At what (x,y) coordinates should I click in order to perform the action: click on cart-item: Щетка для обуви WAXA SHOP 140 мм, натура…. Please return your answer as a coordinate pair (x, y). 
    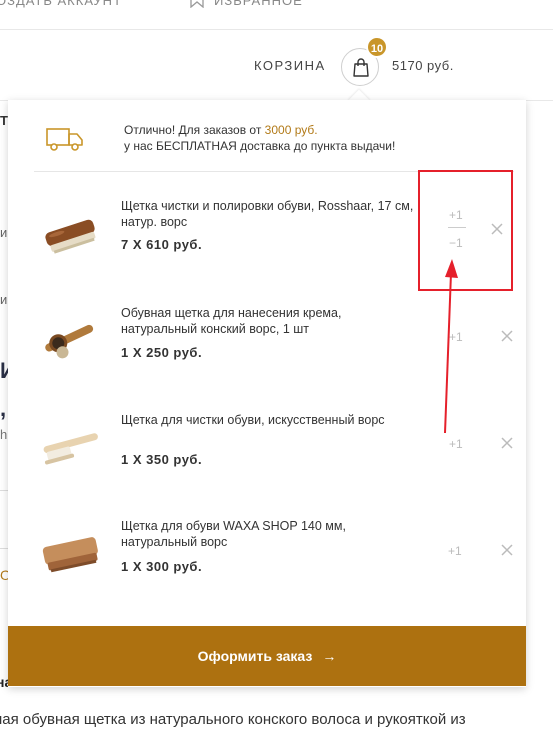
    Looking at the image, I should click on (274, 558).